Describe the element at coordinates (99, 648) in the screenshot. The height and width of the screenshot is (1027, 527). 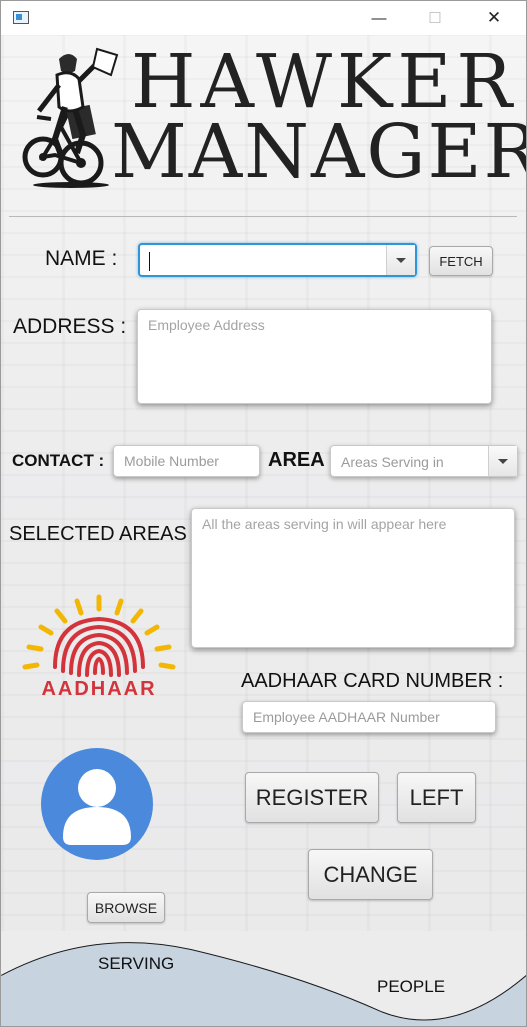
I see `aadhaar-logo-icon: AADHAAR` at that location.